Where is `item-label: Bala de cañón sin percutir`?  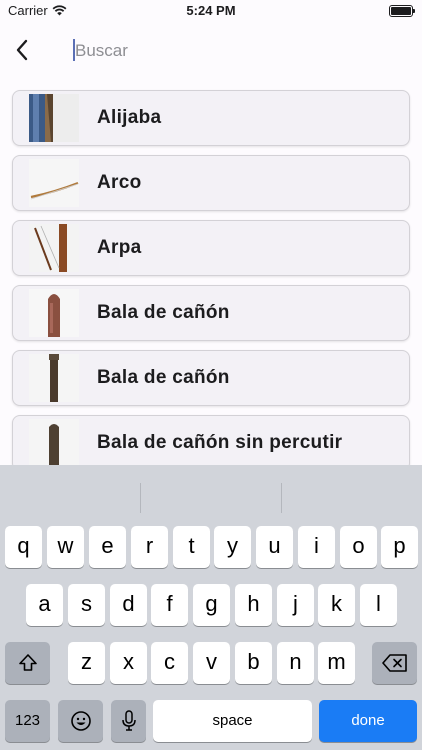
item-label: Bala de cañón sin percutir is located at coordinates (220, 442).